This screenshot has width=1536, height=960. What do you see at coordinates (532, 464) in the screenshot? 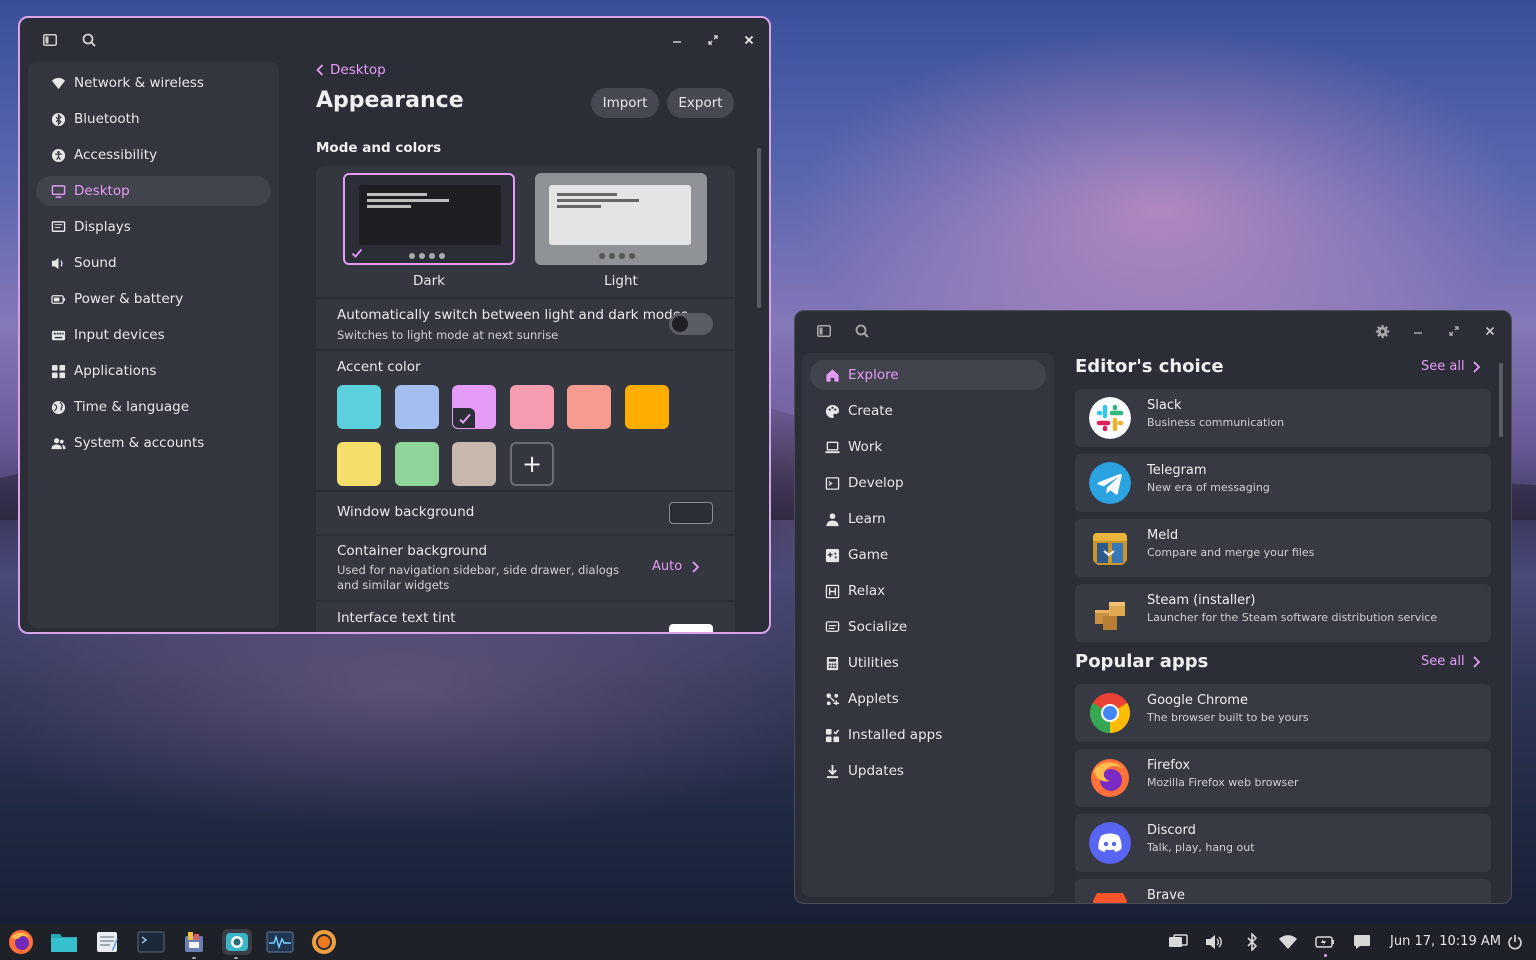
I see `add-color-button: +` at bounding box center [532, 464].